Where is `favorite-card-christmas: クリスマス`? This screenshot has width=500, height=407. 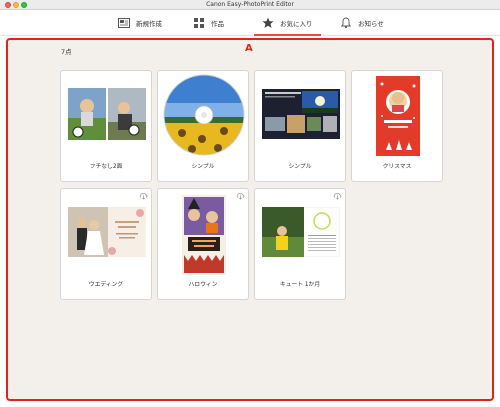
favorite-card-christmas: クリスマス is located at coordinates (397, 126).